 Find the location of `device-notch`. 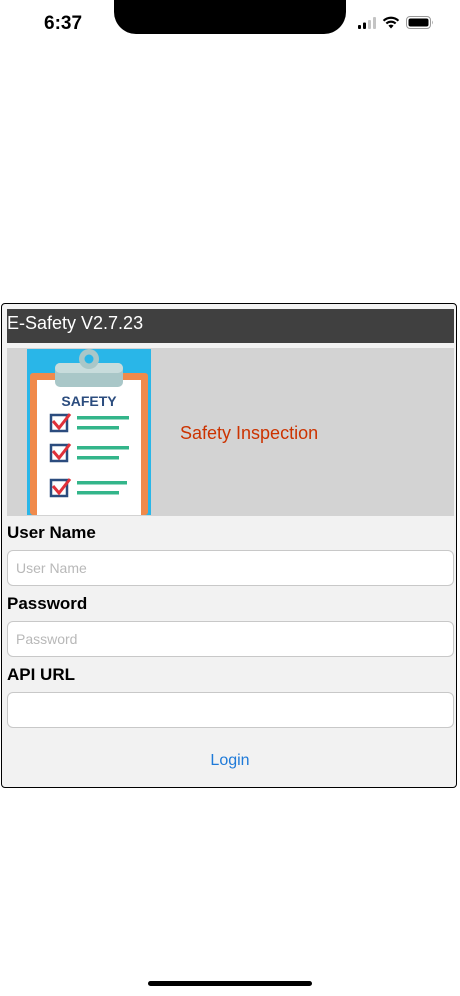

device-notch is located at coordinates (230, 17).